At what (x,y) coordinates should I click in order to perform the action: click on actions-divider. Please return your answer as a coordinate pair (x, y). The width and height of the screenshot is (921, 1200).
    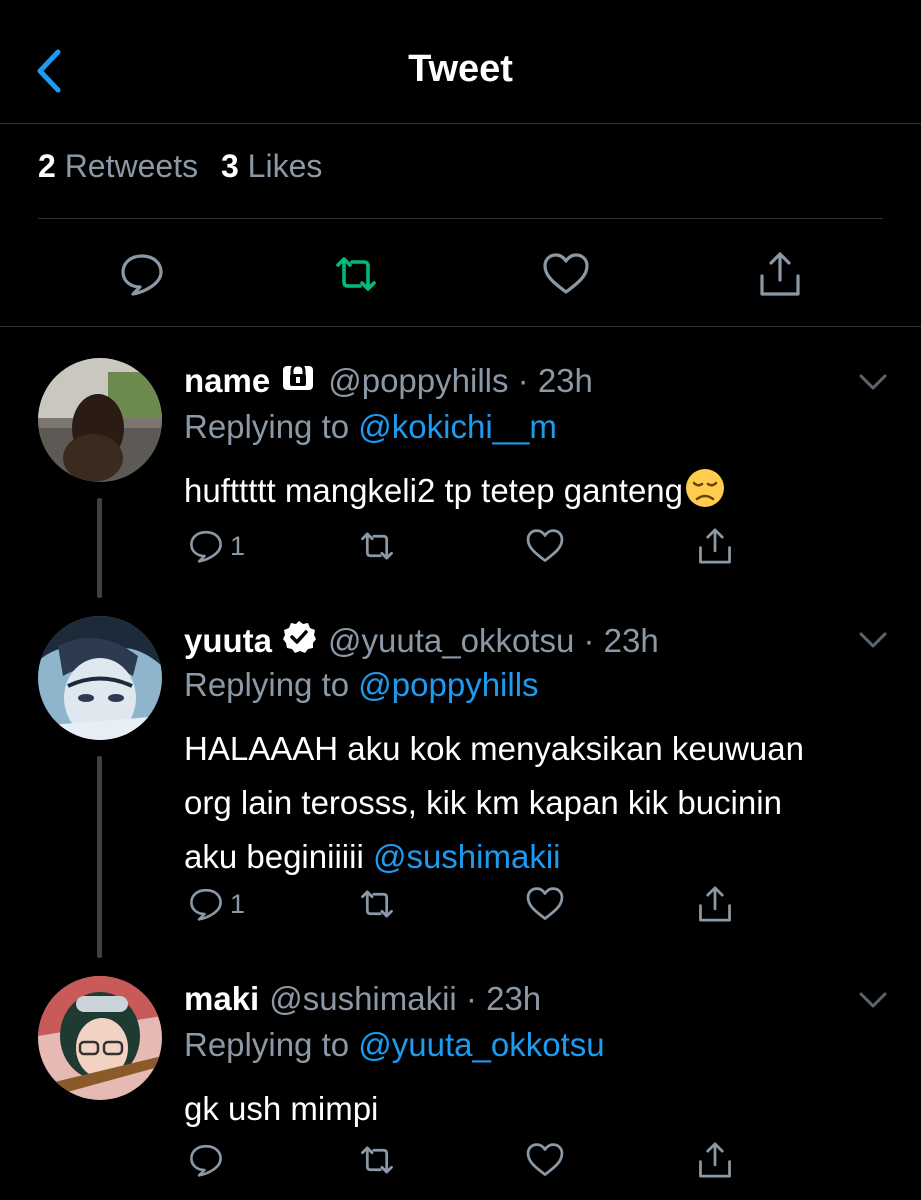
    Looking at the image, I should click on (460, 326).